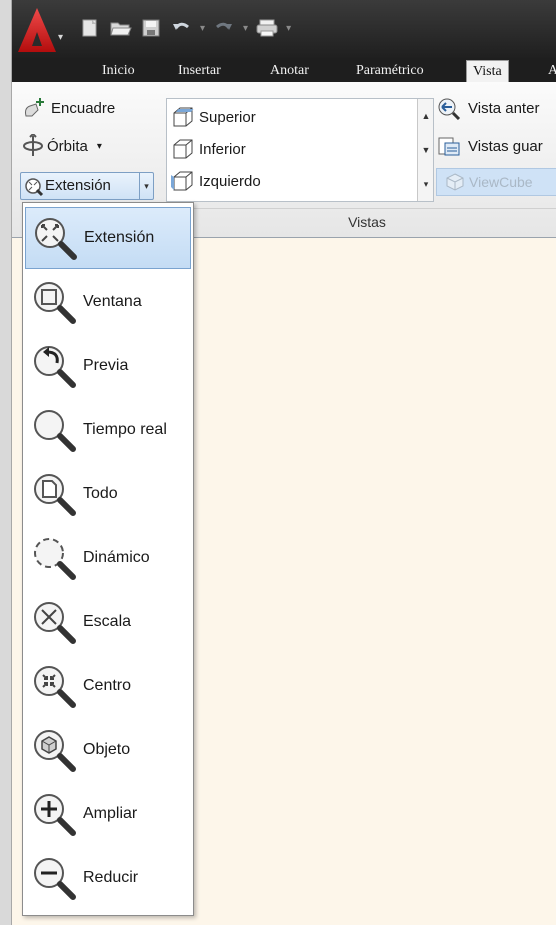 The width and height of the screenshot is (556, 925). Describe the element at coordinates (83, 108) in the screenshot. I see `pan-label: Encuadre` at that location.